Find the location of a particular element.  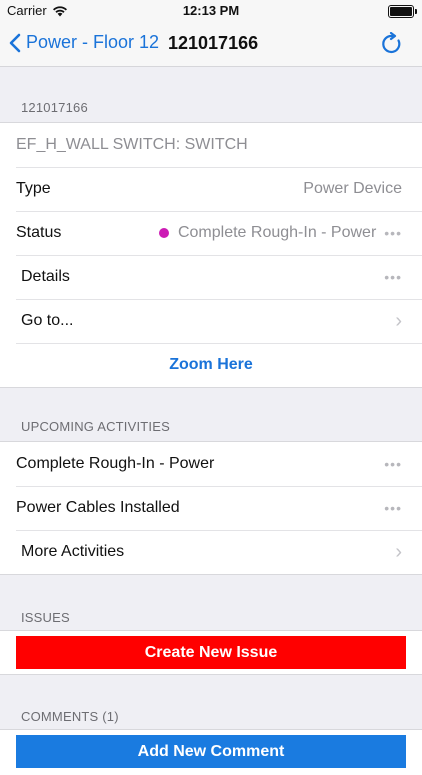

item-name: EF_H_WALL SWITCH: SWITCH is located at coordinates (132, 144).